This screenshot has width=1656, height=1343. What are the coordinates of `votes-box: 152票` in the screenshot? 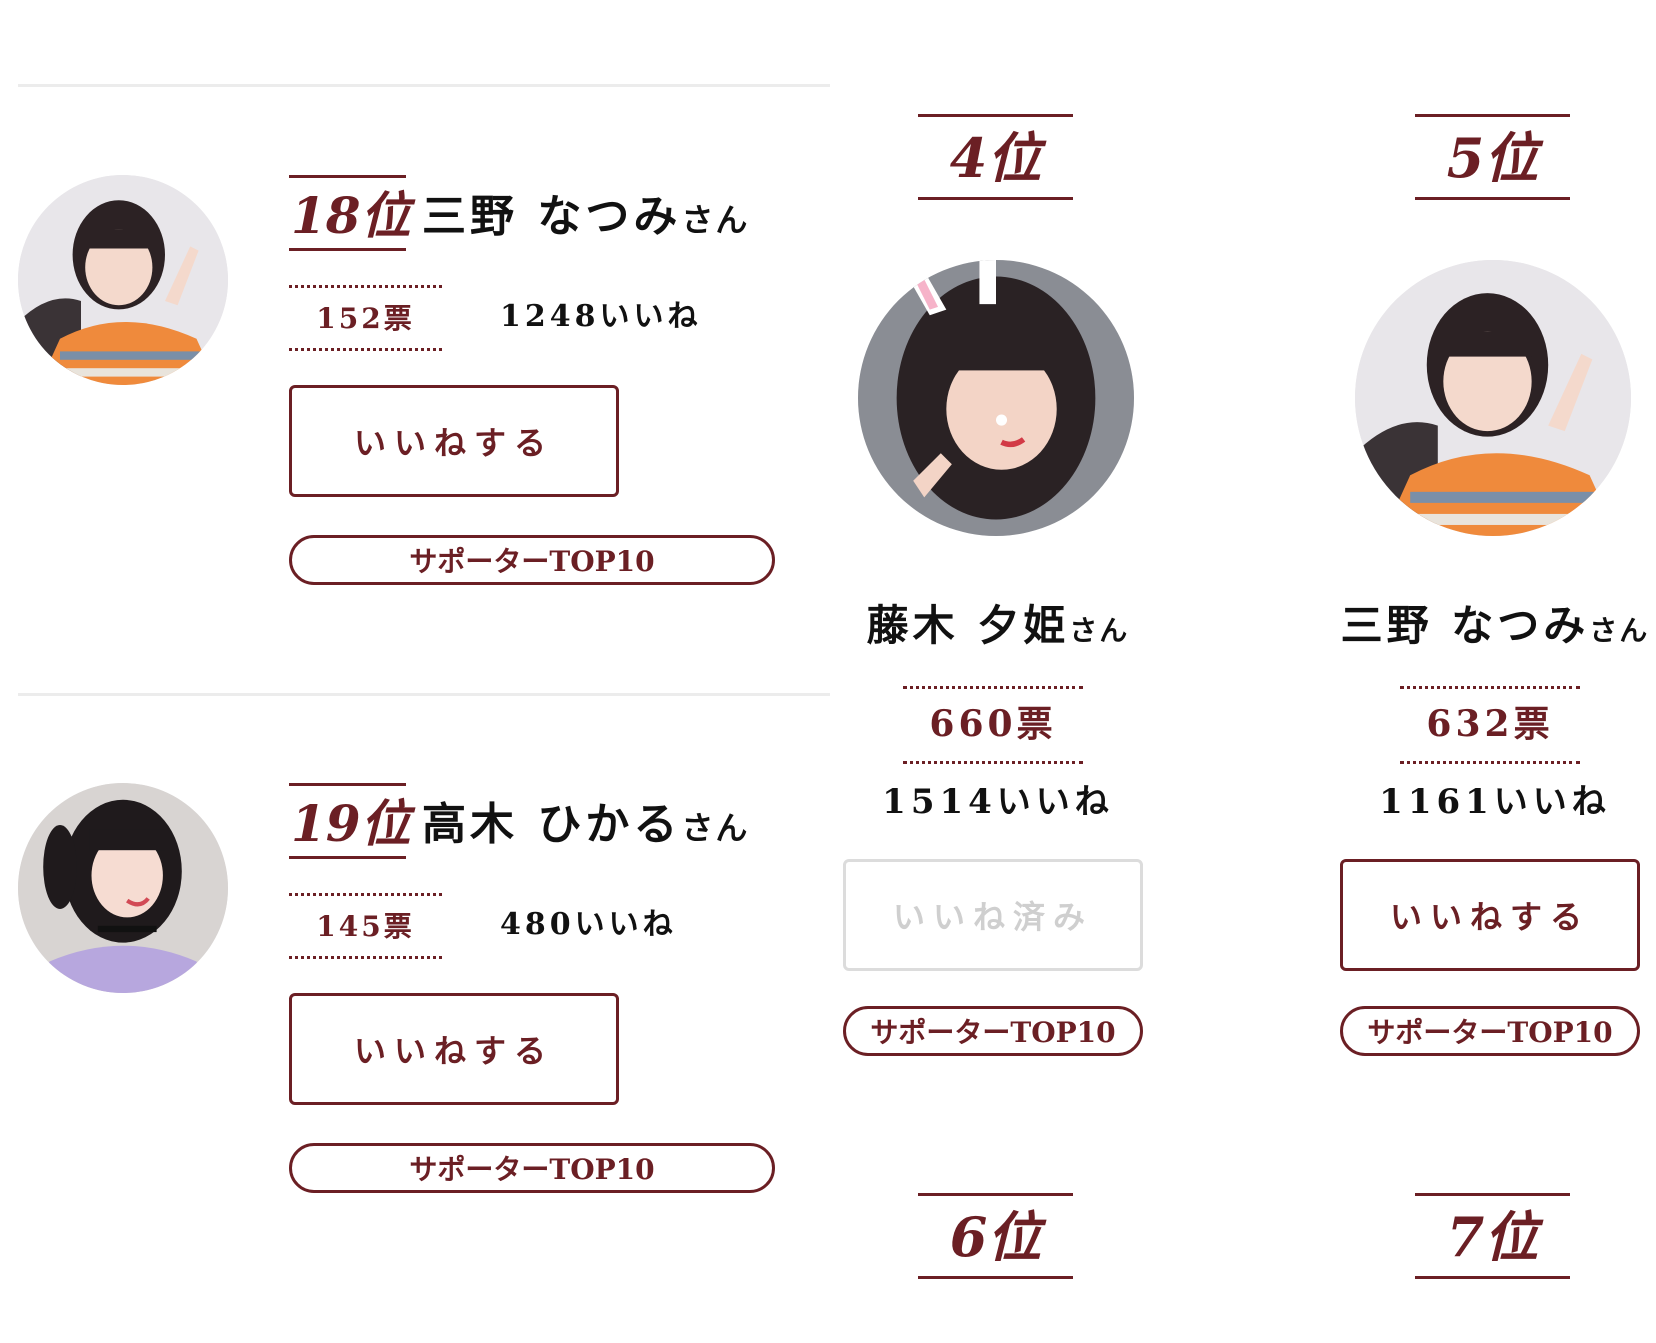 It's located at (365, 318).